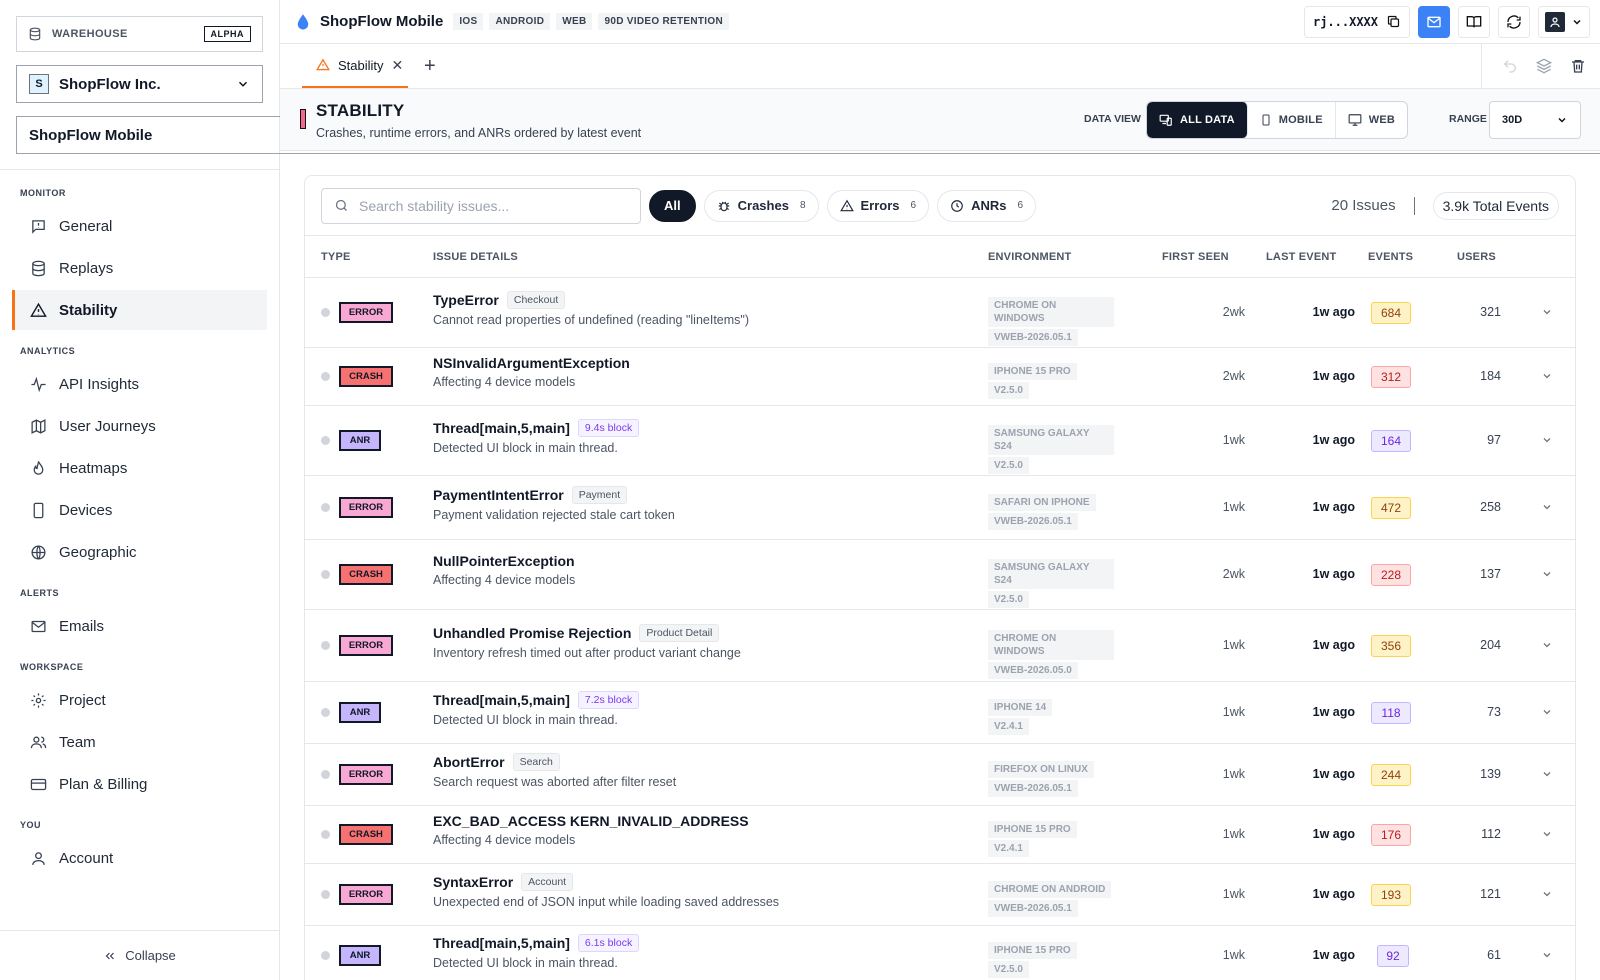 This screenshot has height=980, width=1600. What do you see at coordinates (35, 34) in the screenshot?
I see `database-icon` at bounding box center [35, 34].